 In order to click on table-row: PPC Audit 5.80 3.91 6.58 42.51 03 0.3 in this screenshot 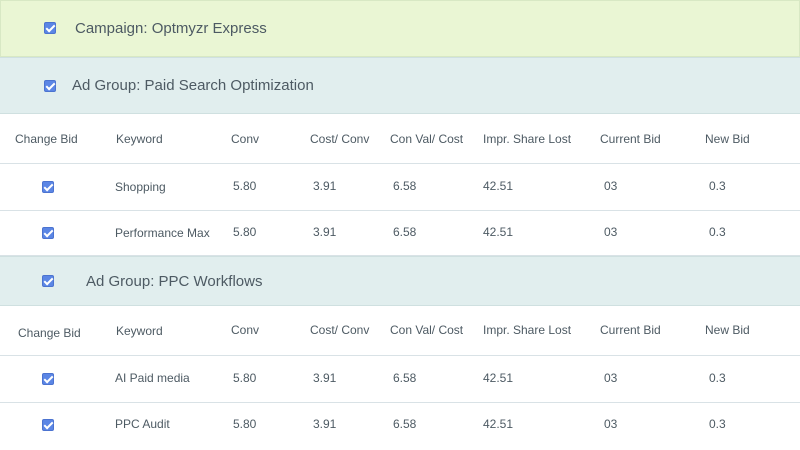, I will do `click(400, 426)`.